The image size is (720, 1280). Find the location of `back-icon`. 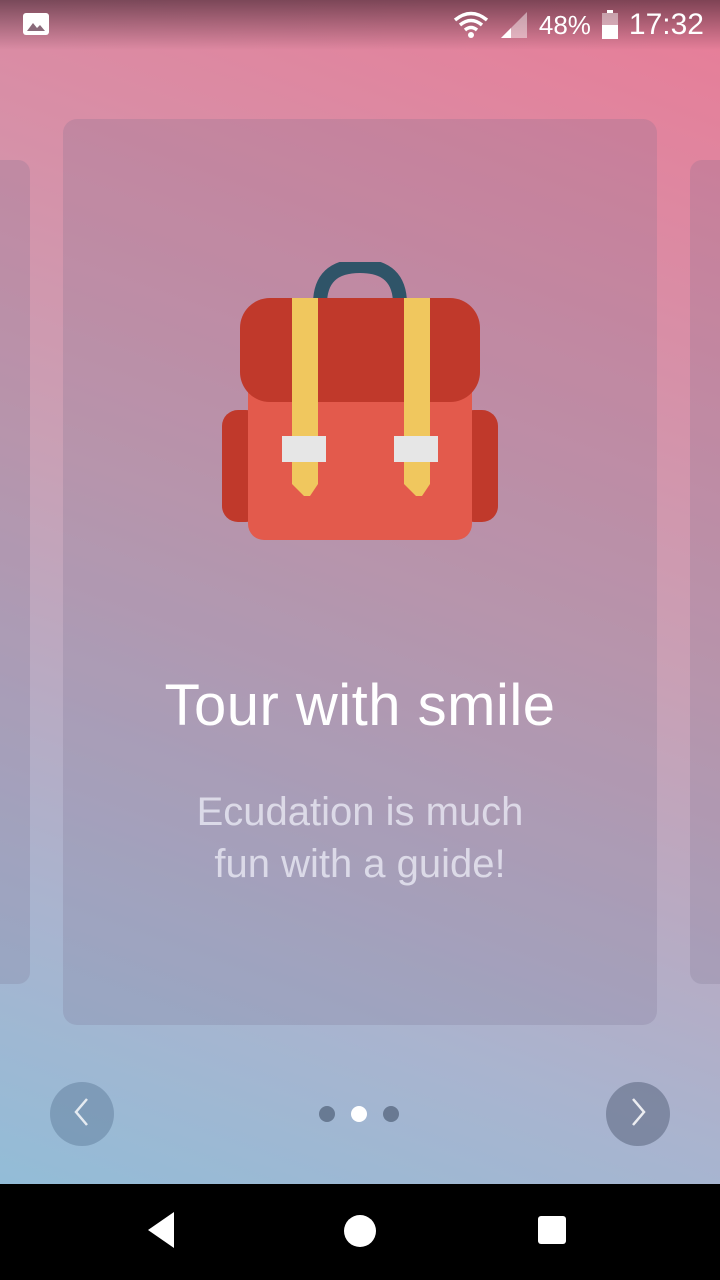

back-icon is located at coordinates (161, 1232).